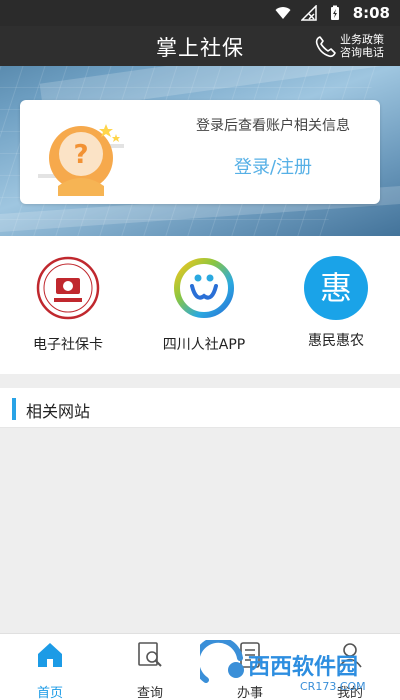 The width and height of the screenshot is (400, 700). I want to click on status-bar: 8:08, so click(200, 13).